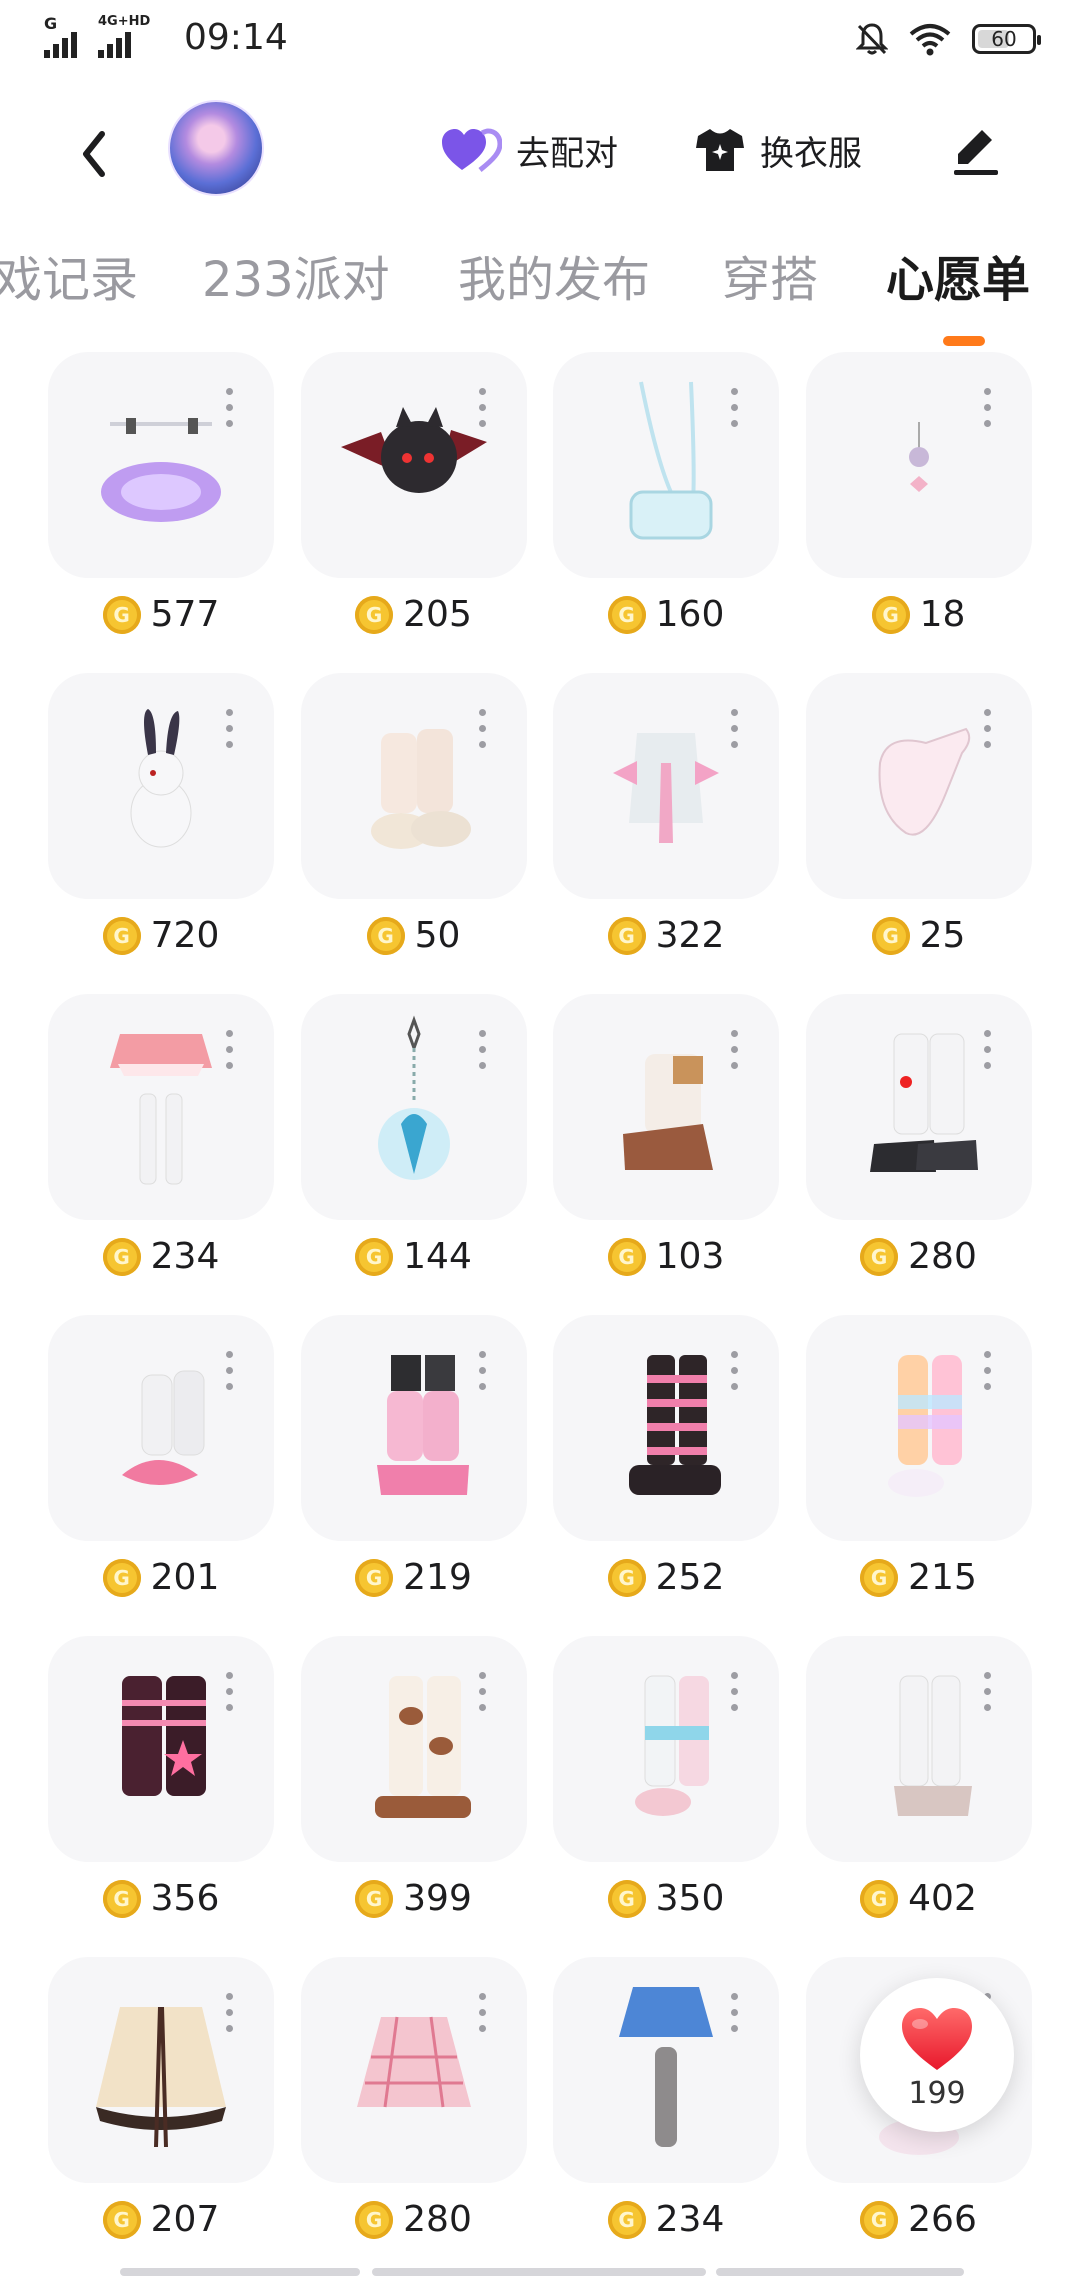 The width and height of the screenshot is (1080, 2280). I want to click on pen-icon, so click(976, 150).